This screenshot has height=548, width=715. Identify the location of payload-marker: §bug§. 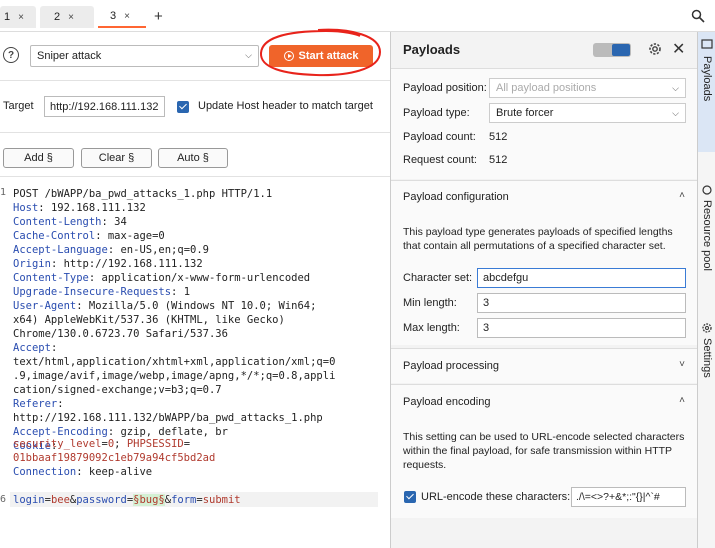
(149, 500).